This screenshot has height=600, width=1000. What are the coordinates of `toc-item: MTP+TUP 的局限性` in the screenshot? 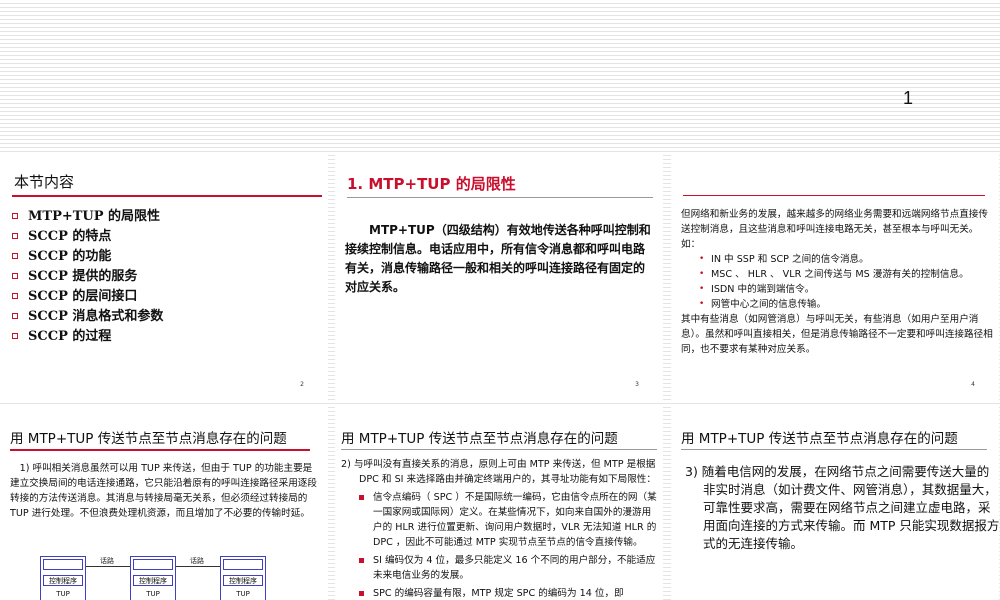 It's located at (87, 217).